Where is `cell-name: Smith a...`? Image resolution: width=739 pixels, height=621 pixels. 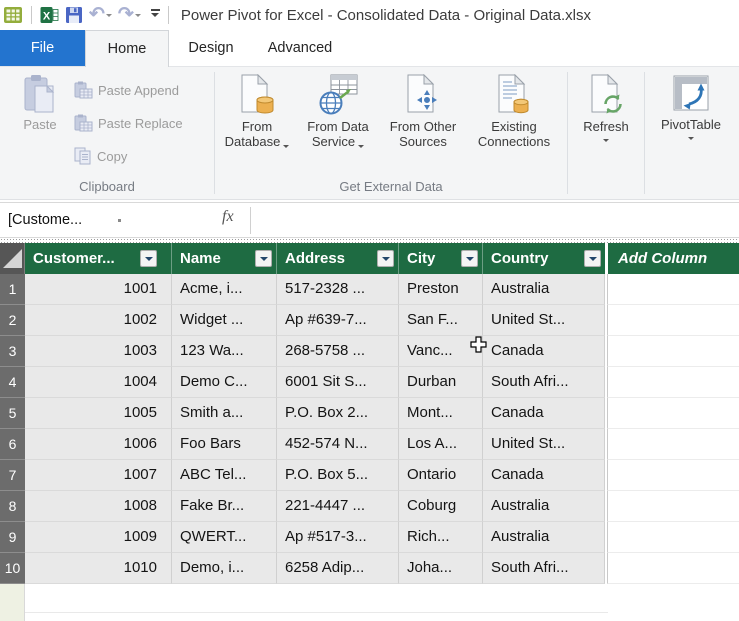
cell-name: Smith a... is located at coordinates (224, 413).